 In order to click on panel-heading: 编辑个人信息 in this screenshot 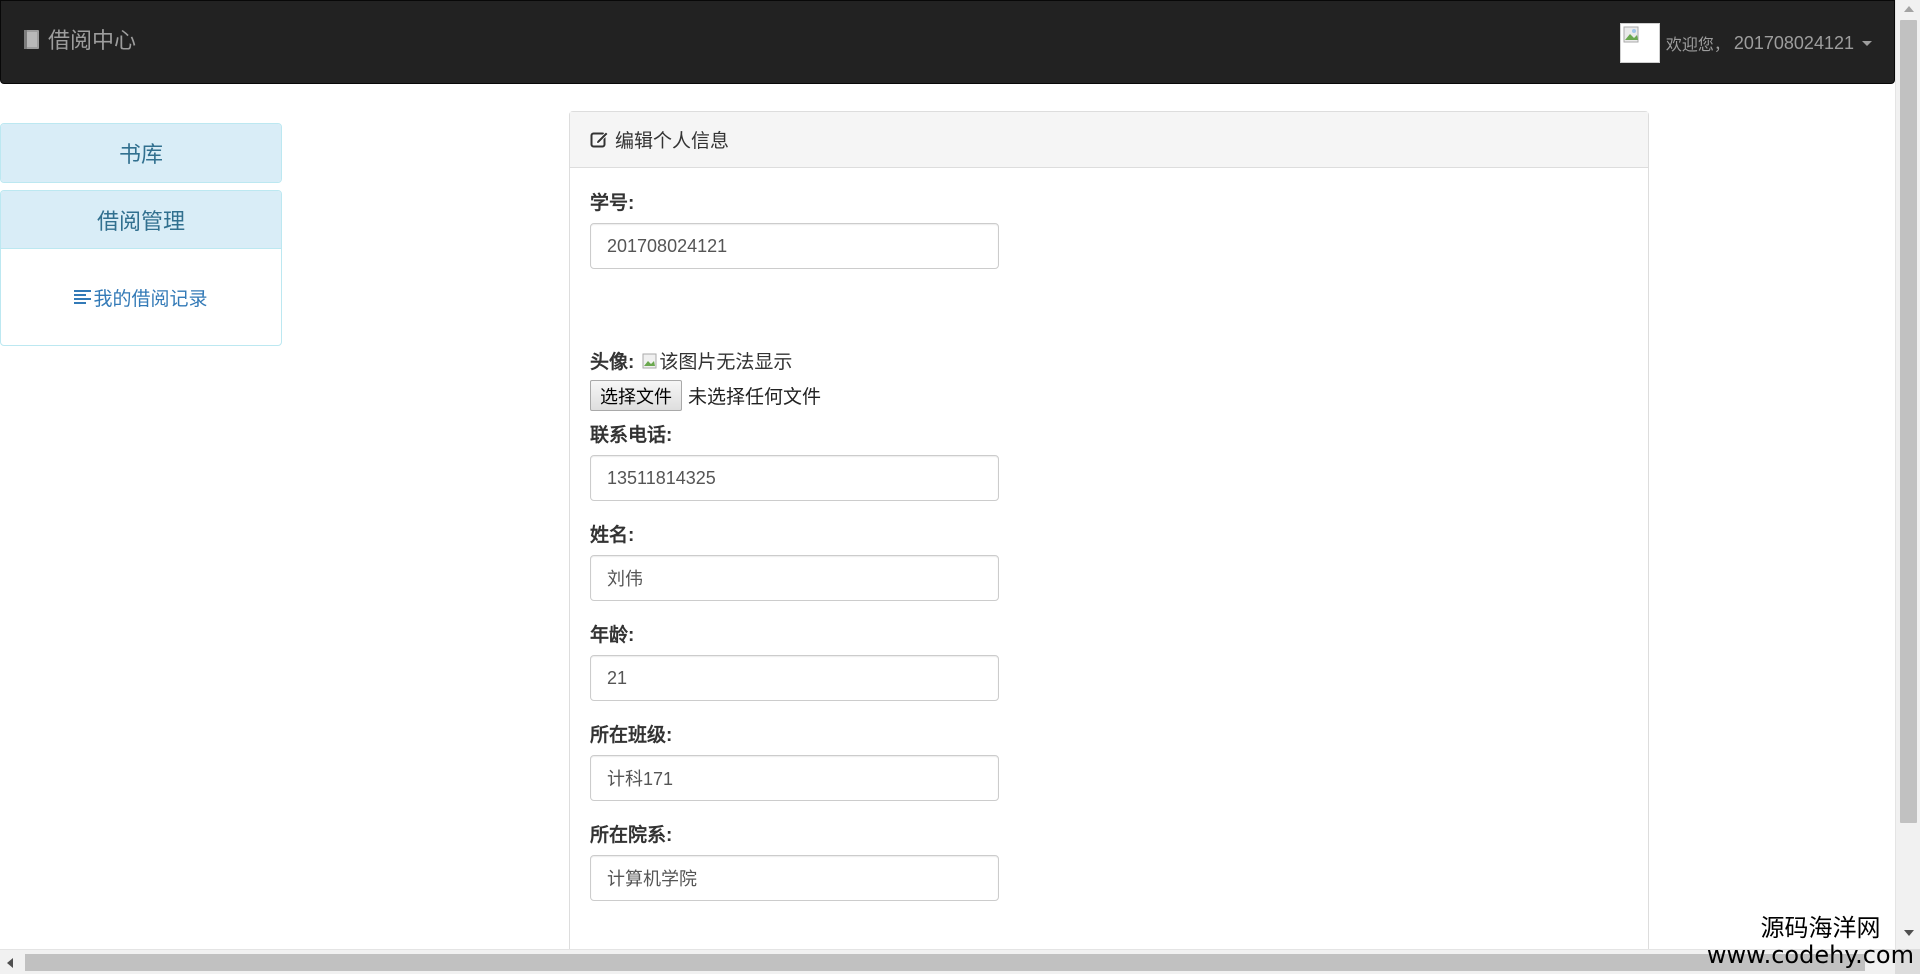, I will do `click(1109, 140)`.